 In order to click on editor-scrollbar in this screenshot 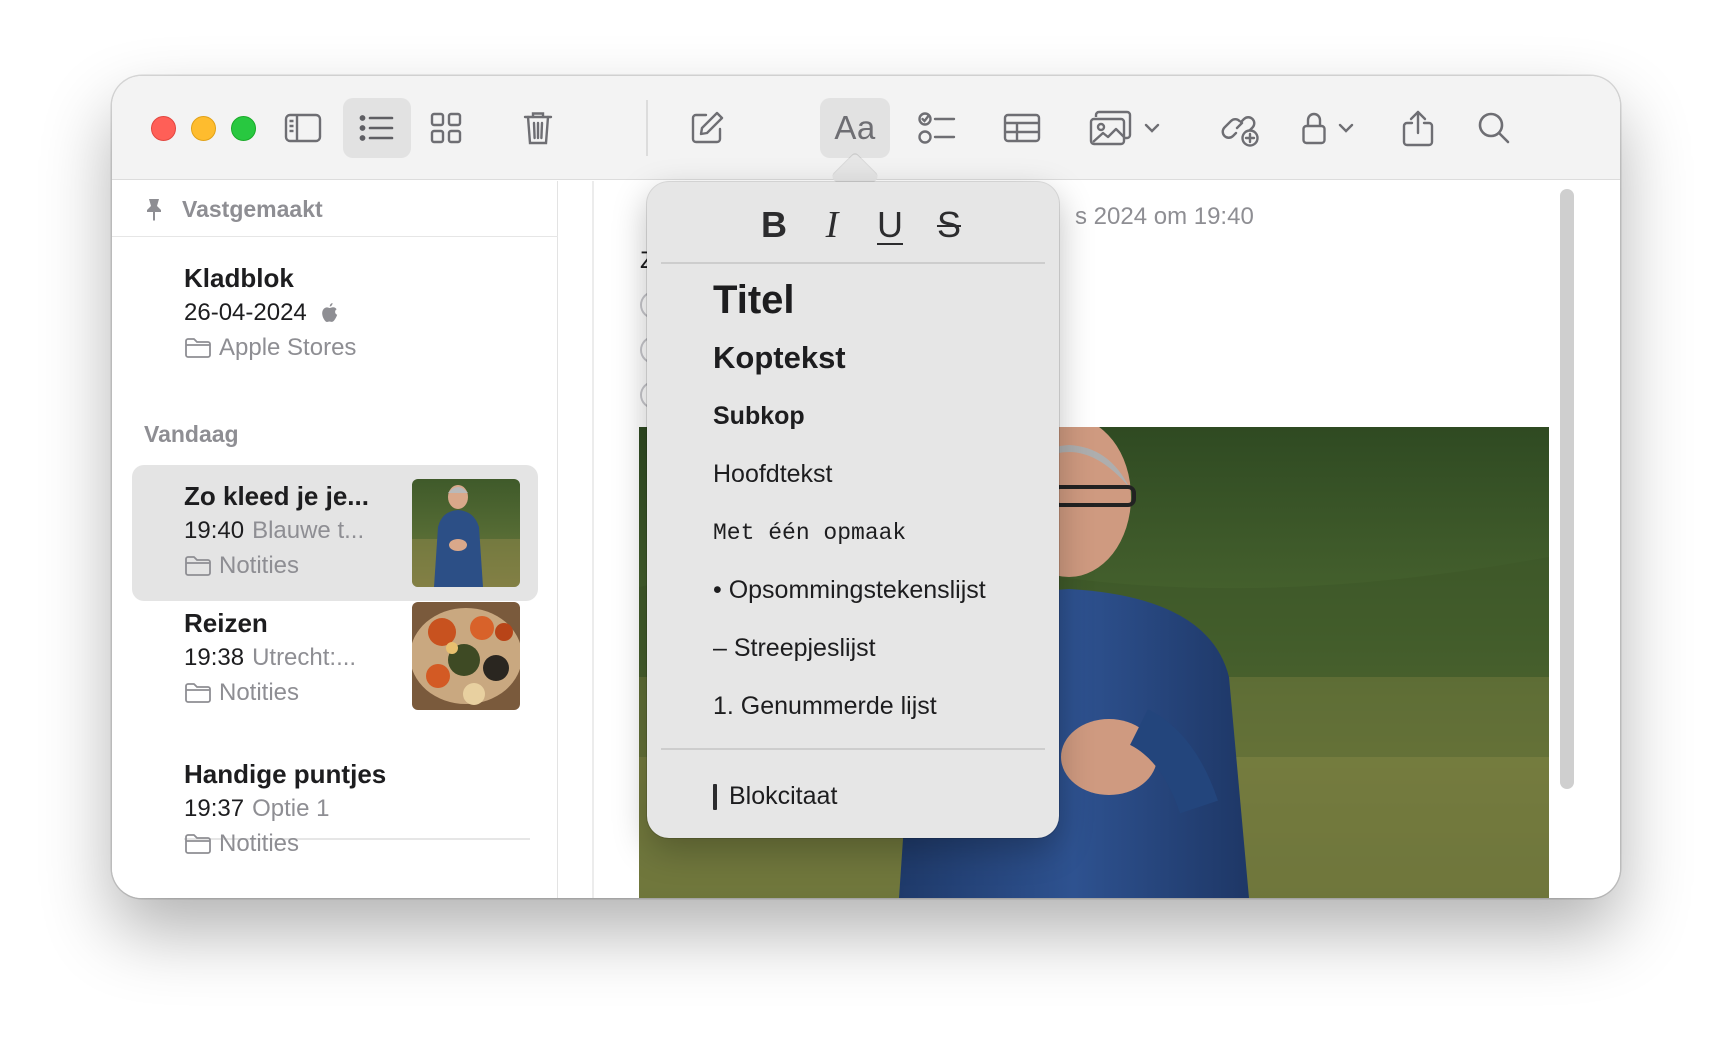, I will do `click(1567, 489)`.